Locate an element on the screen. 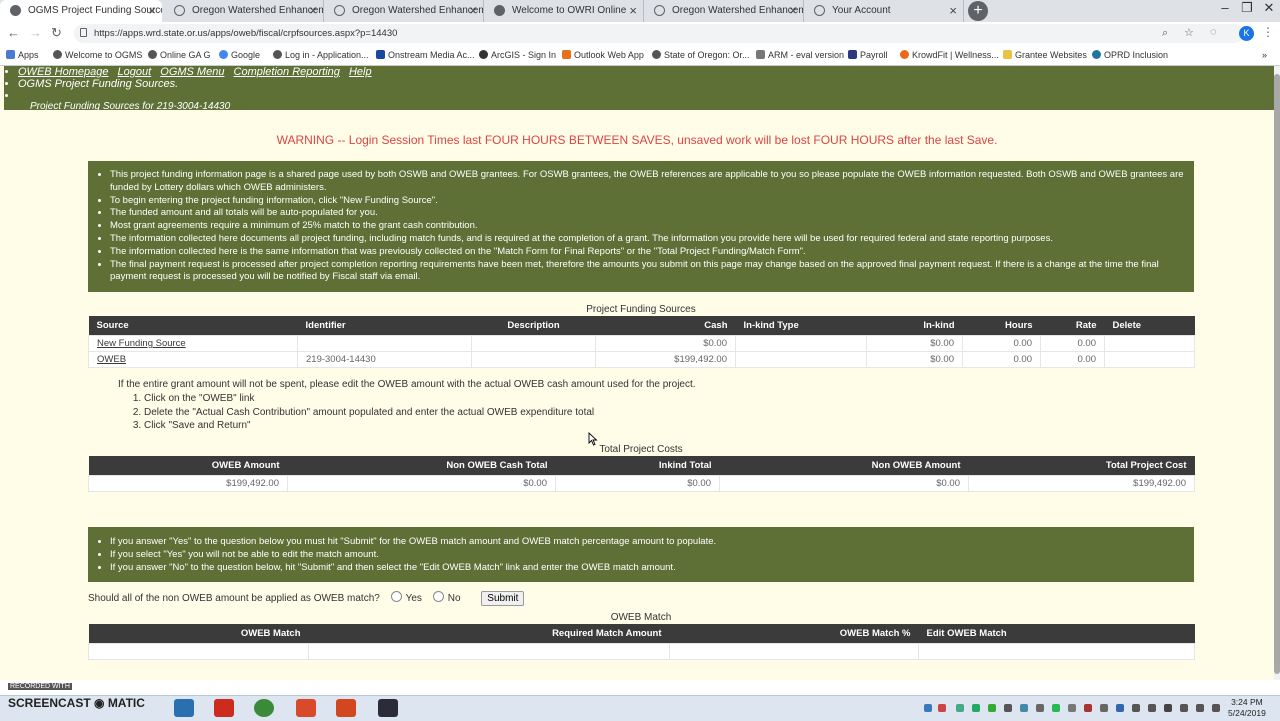 This screenshot has height=721, width=1280. cell-empty is located at coordinates (1056, 651).